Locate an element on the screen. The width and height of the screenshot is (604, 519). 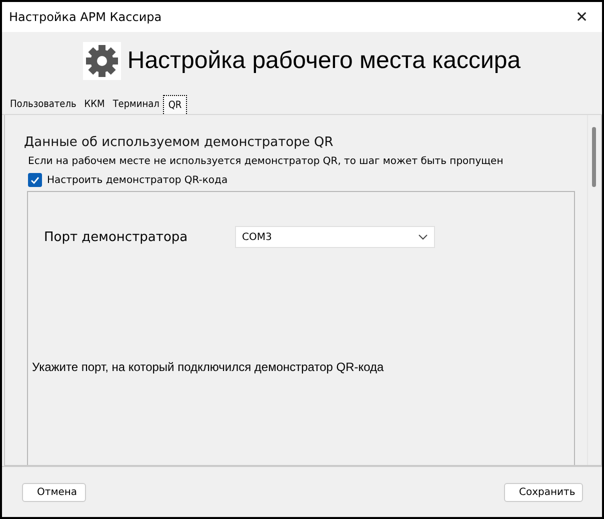
checkbox is located at coordinates (35, 180).